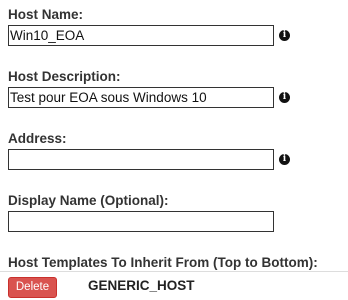  Describe the element at coordinates (141, 285) in the screenshot. I see `template-name: GENERIC_HOST` at that location.